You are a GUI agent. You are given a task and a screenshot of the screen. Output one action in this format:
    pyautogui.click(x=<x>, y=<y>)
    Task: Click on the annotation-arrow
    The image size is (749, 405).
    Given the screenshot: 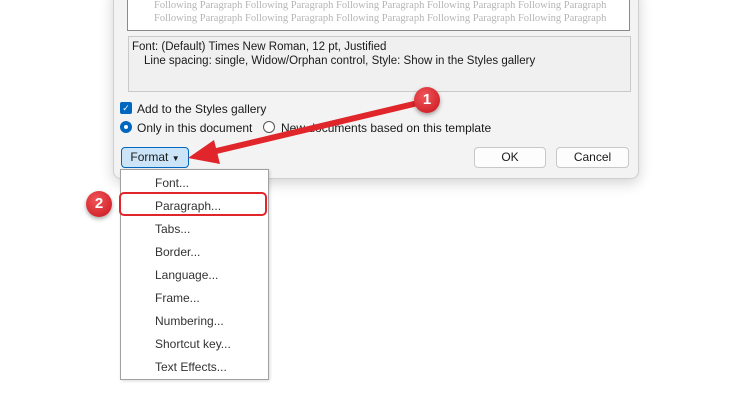 What is the action you would take?
    pyautogui.click(x=304, y=132)
    